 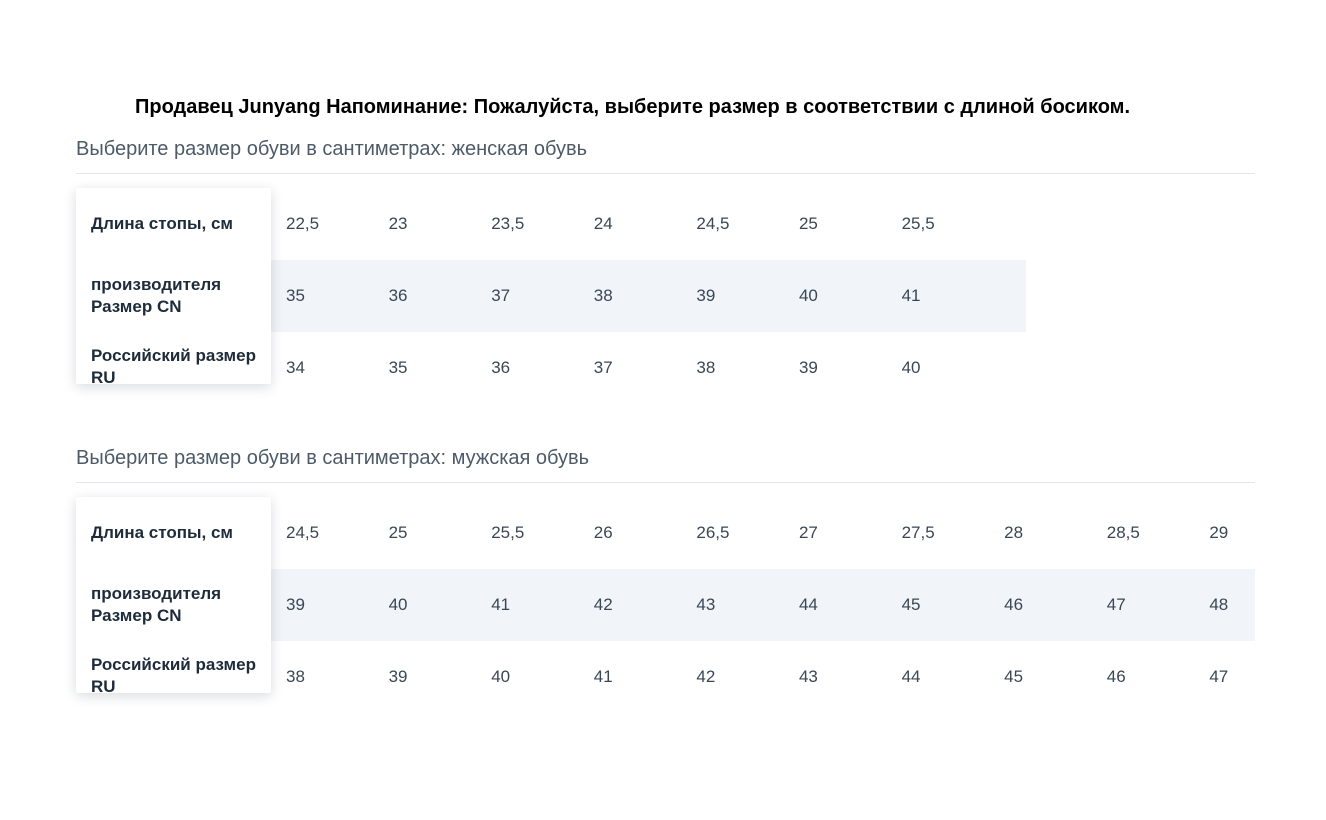 I want to click on table-cell: 48, so click(x=1219, y=604).